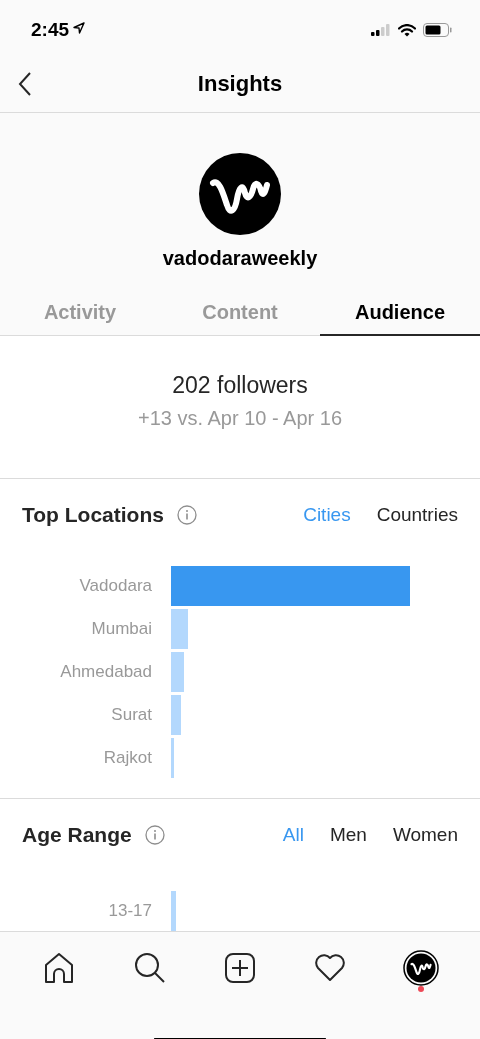  Describe the element at coordinates (240, 385) in the screenshot. I see `follower-count: 202 followers` at that location.